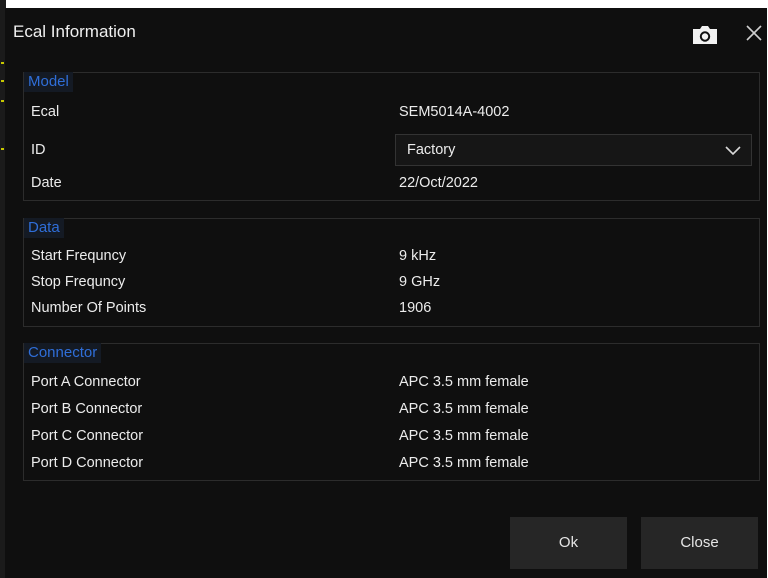  What do you see at coordinates (420, 282) in the screenshot?
I see `data-row-value: 9 GHz` at bounding box center [420, 282].